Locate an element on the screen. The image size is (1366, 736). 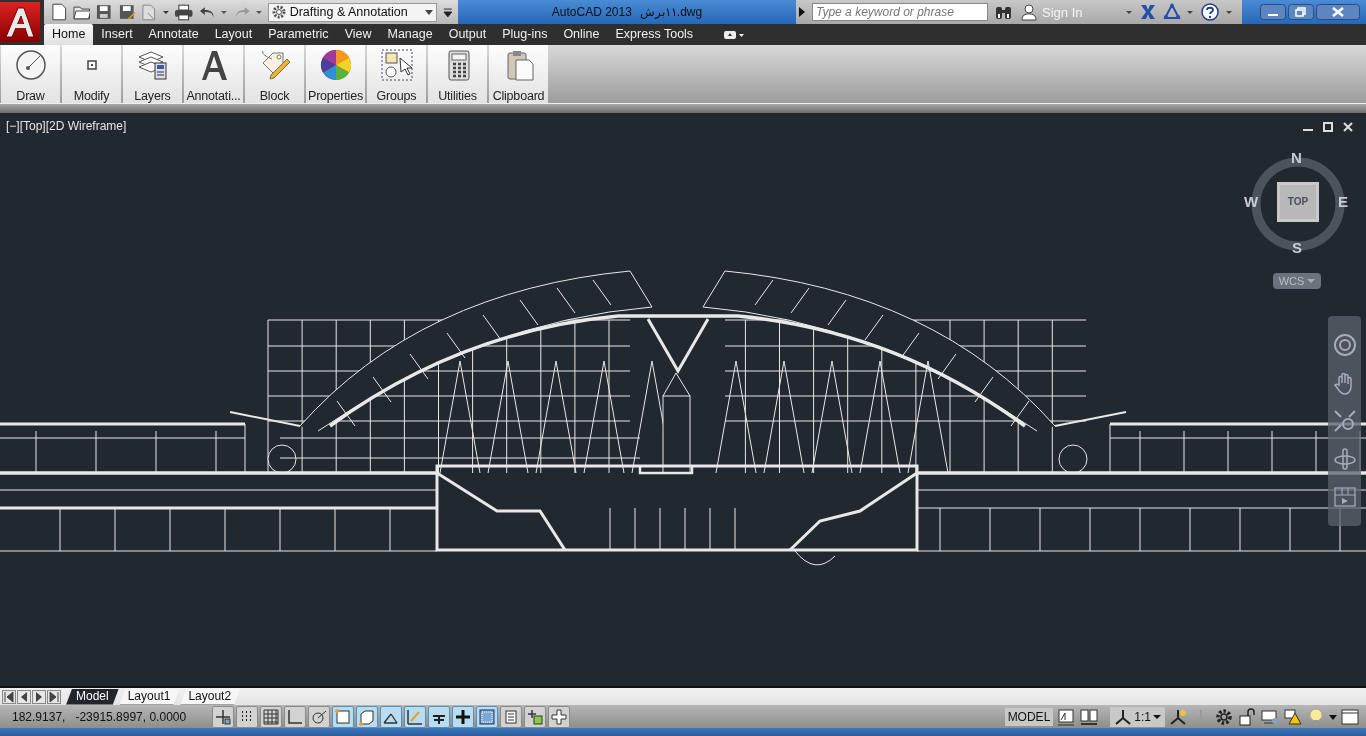
properties-icon is located at coordinates (335, 65).